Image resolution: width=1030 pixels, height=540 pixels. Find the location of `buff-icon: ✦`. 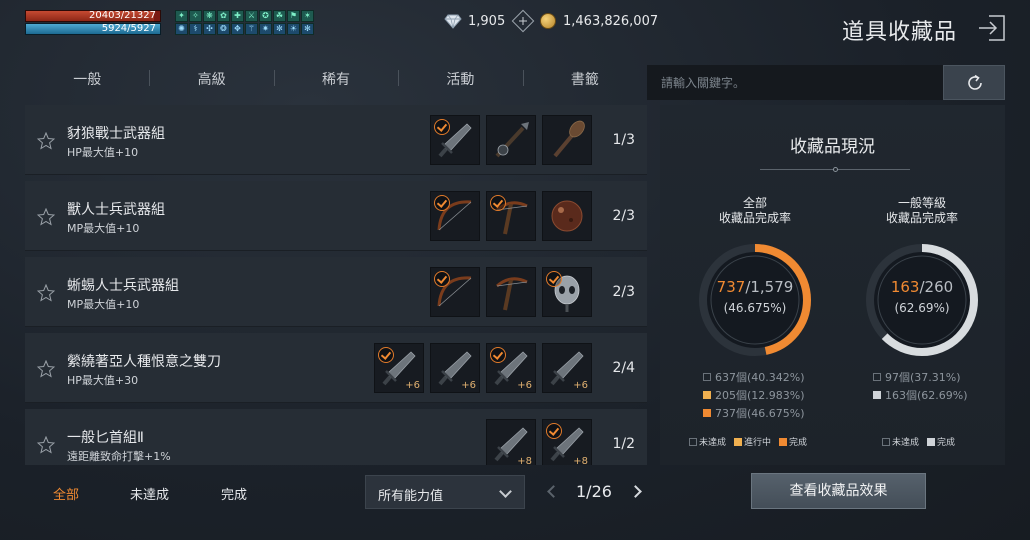

buff-icon: ✦ is located at coordinates (181, 16).